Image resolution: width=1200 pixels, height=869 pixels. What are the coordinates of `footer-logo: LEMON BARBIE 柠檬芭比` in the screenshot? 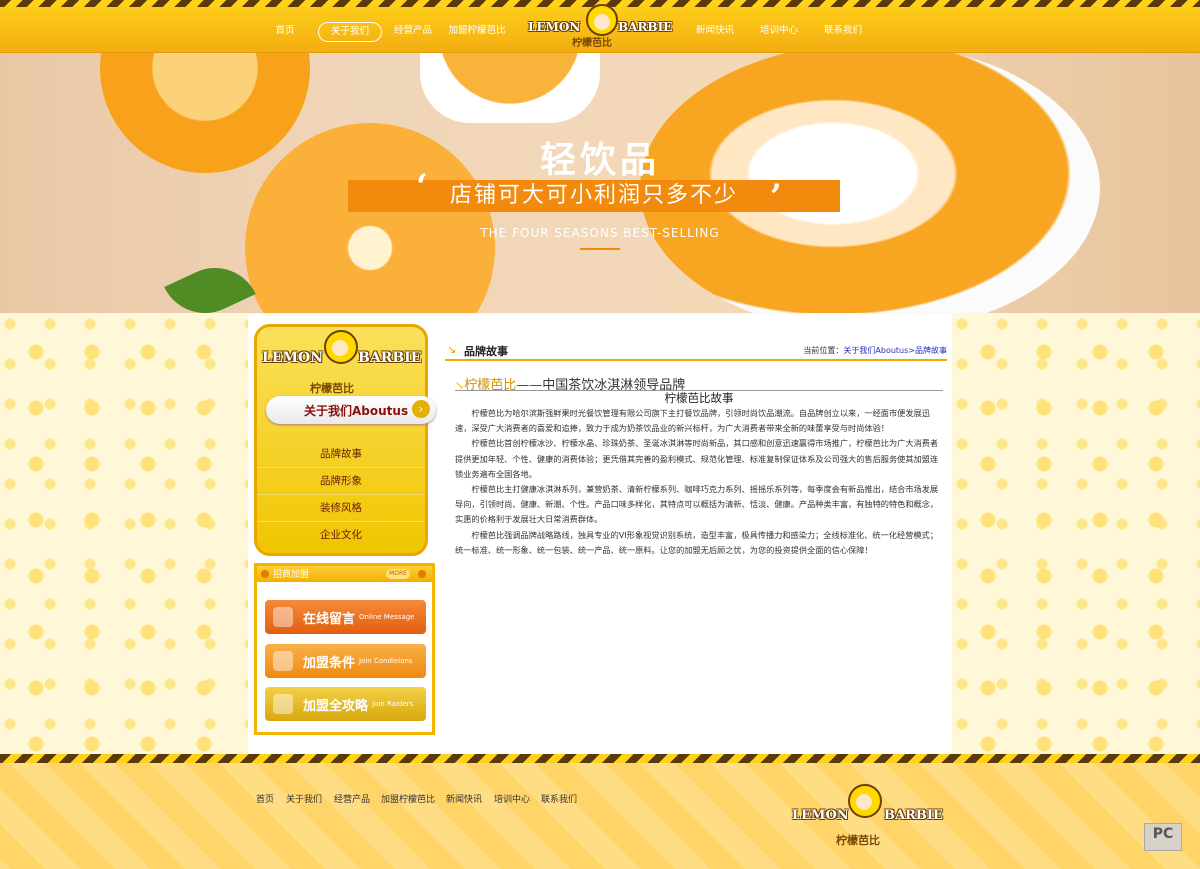 It's located at (870, 816).